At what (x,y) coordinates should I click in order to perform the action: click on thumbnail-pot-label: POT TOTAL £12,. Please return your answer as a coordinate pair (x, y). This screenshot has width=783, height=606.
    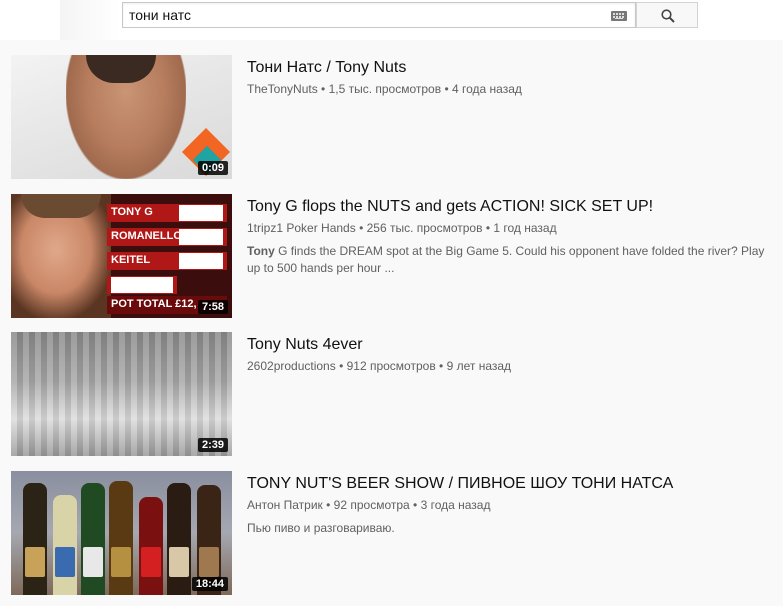
    Looking at the image, I should click on (154, 304).